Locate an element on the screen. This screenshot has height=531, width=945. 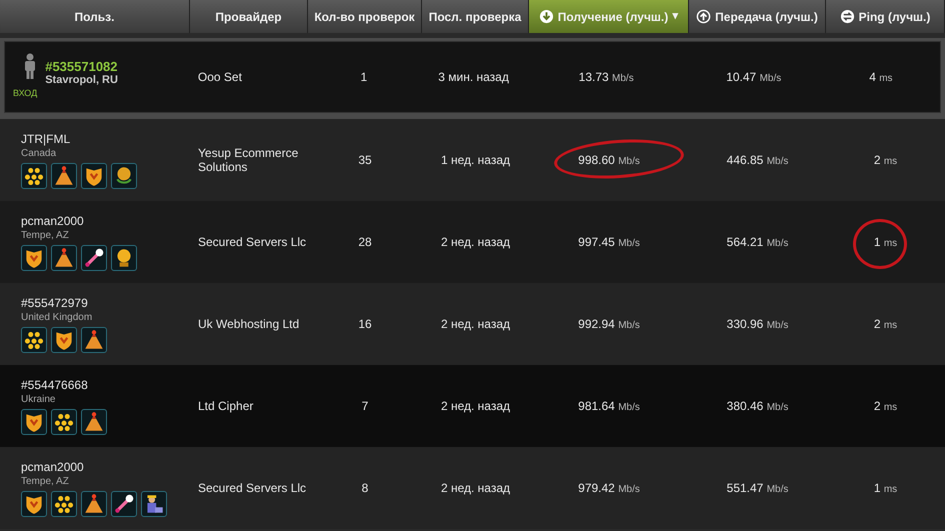
download-speed: 997.45 Mb/s is located at coordinates (609, 242).